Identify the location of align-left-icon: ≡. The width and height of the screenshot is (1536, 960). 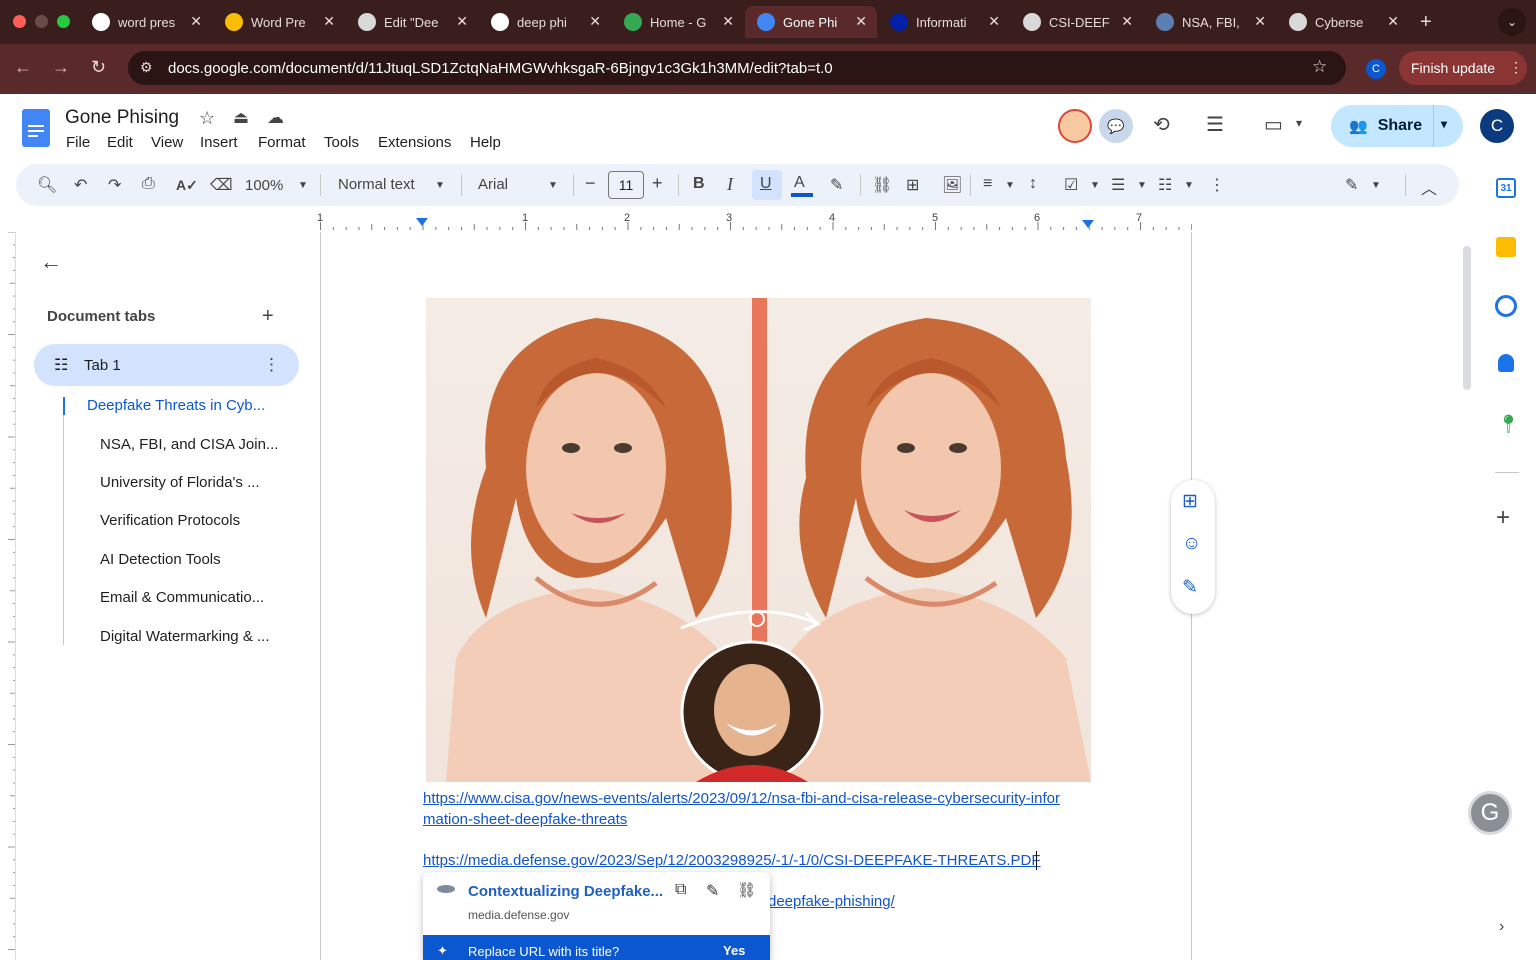
(987, 184).